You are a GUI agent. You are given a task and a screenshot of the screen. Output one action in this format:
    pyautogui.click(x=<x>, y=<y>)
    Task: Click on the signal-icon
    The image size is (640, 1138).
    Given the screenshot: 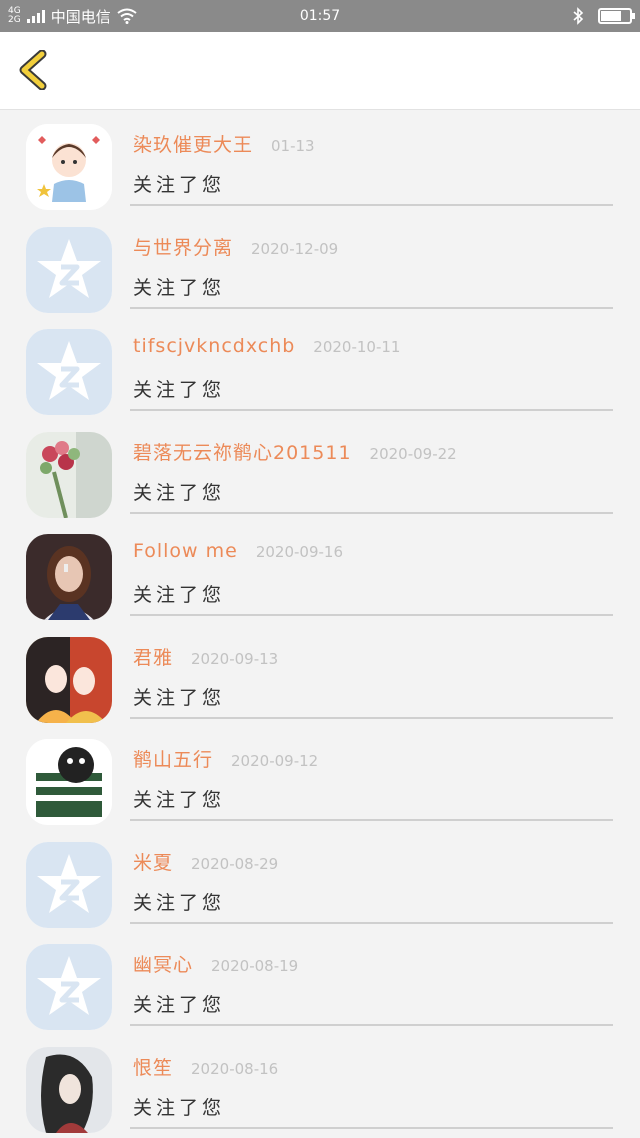 What is the action you would take?
    pyautogui.click(x=35, y=16)
    